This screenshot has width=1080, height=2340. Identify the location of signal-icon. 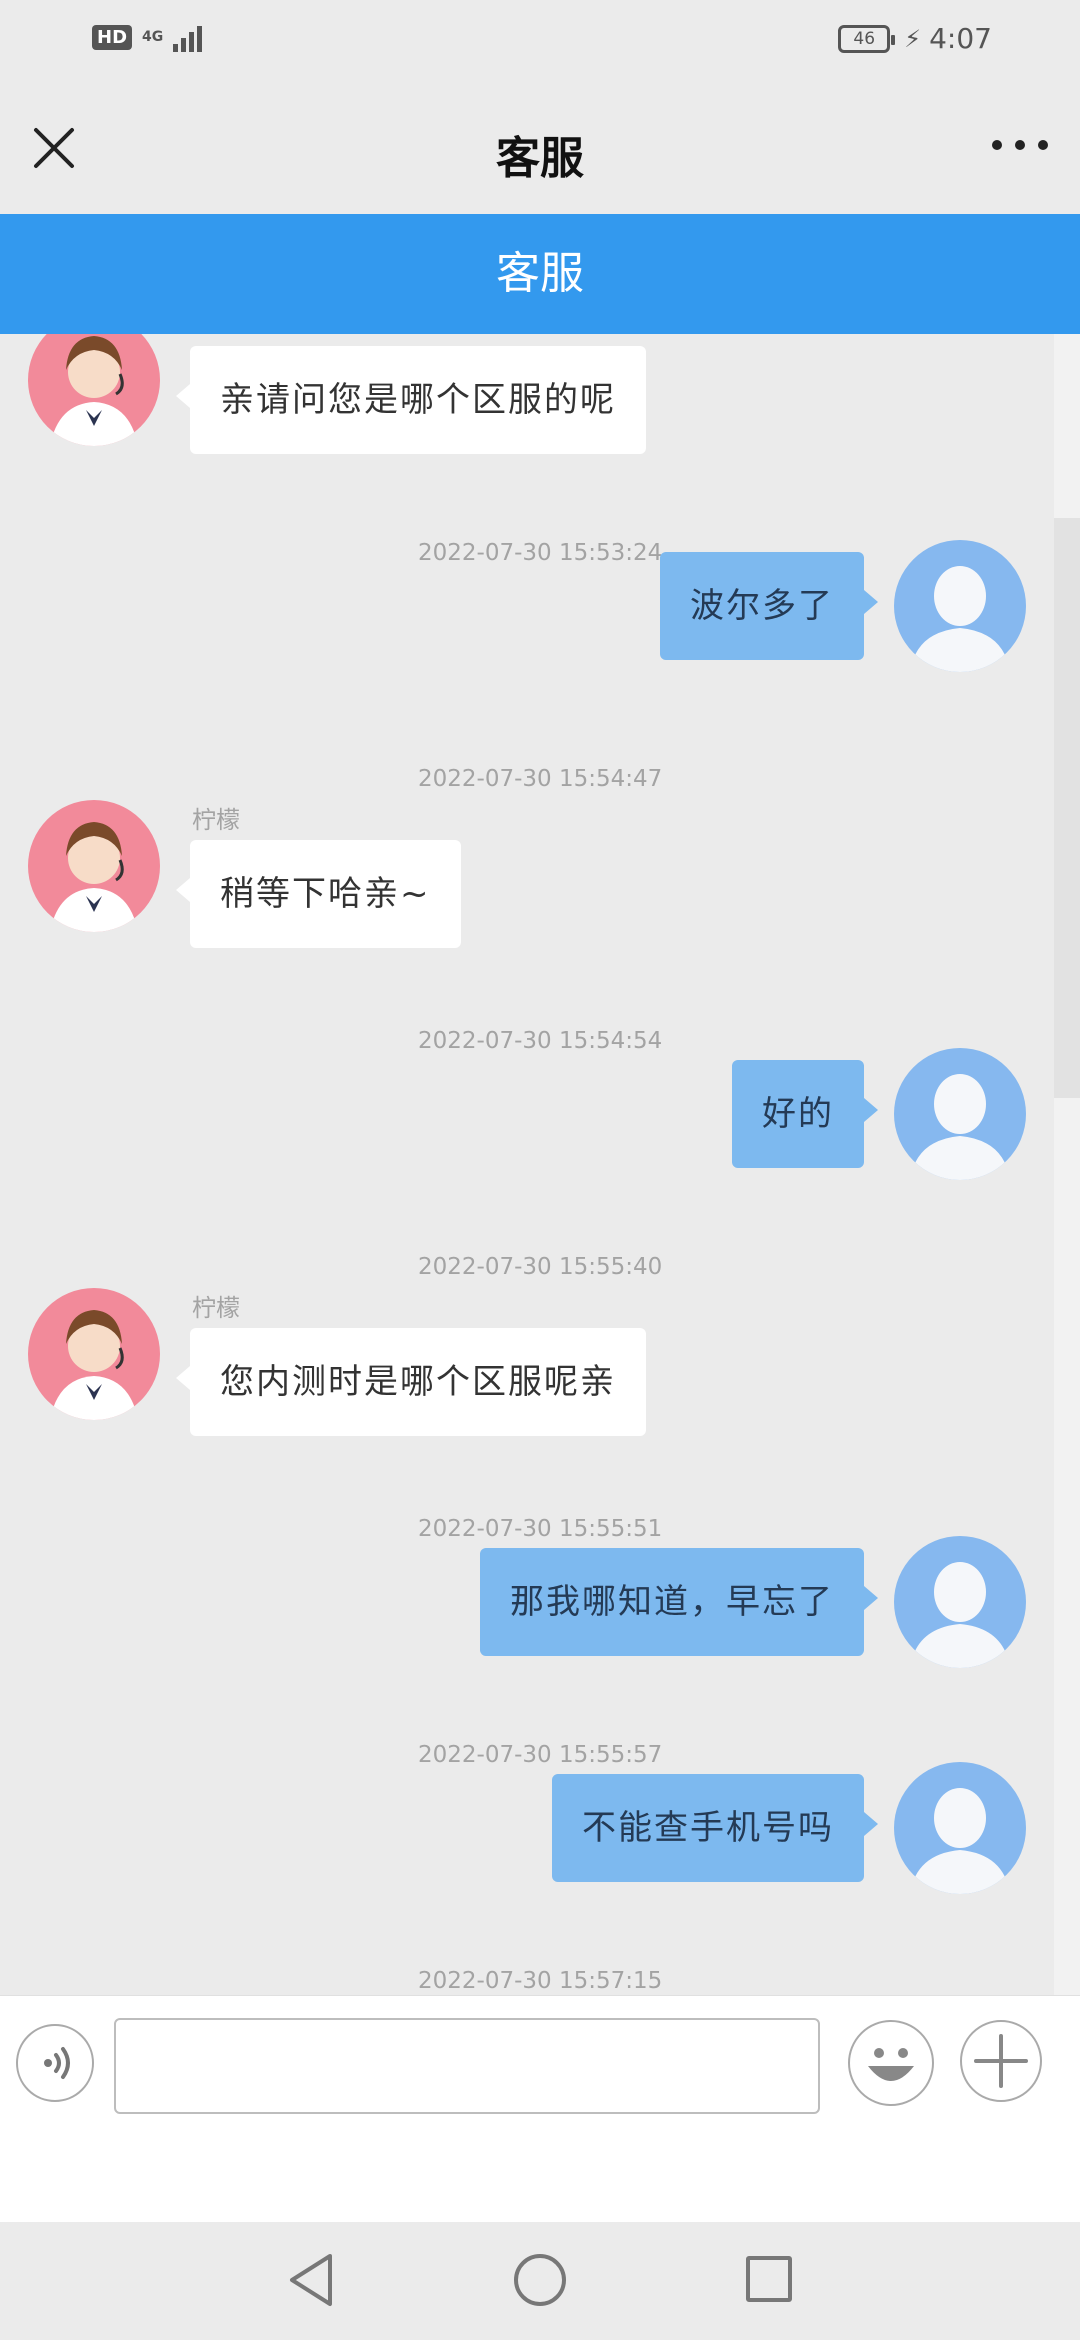
(188, 37).